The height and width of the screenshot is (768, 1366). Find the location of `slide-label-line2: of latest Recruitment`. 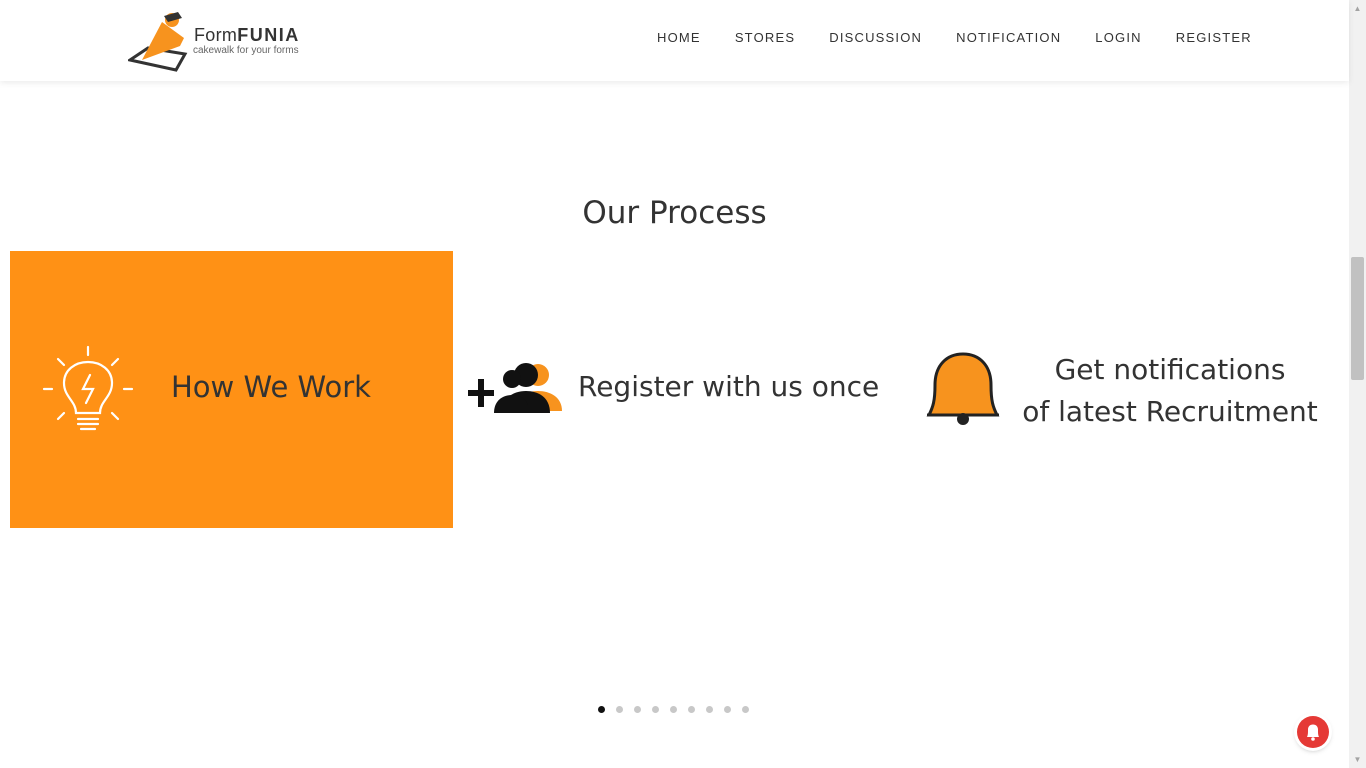

slide-label-line2: of latest Recruitment is located at coordinates (1170, 411).